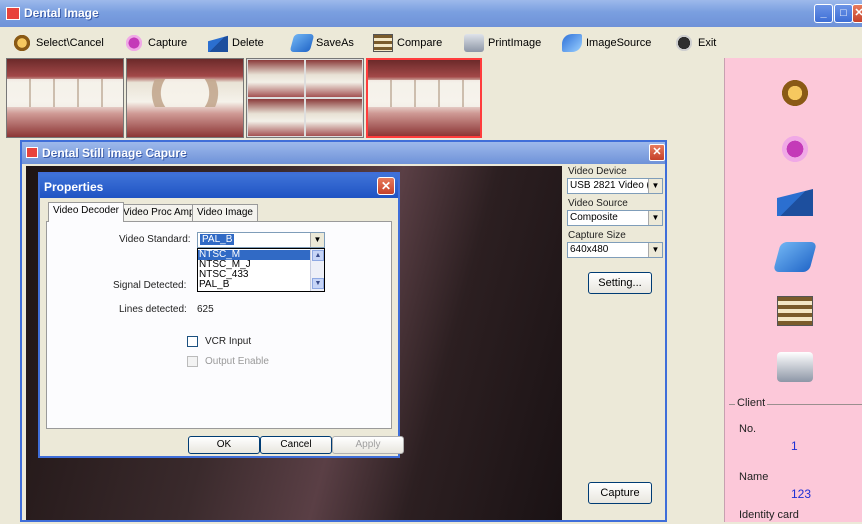 This screenshot has height=524, width=862. Describe the element at coordinates (228, 341) in the screenshot. I see `vcr-input-label: VCR Input` at that location.